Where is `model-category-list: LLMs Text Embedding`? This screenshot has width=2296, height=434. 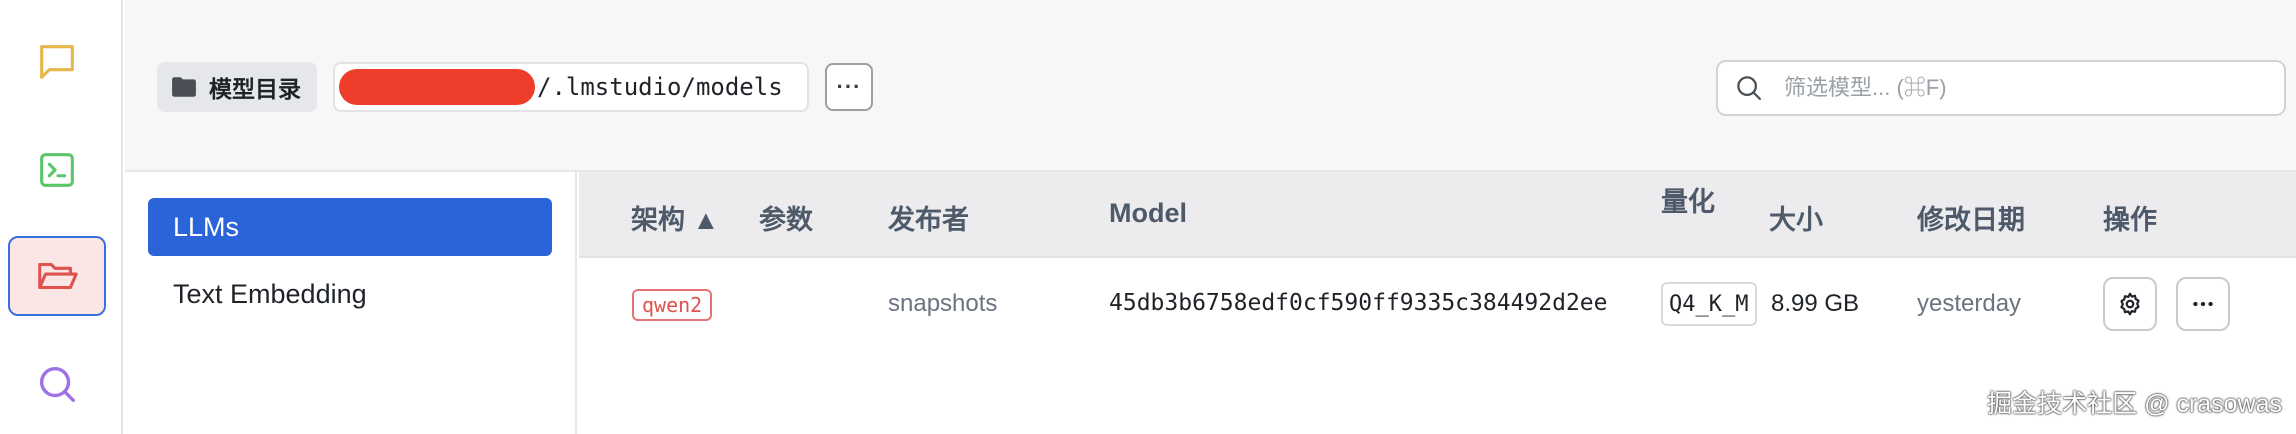 model-category-list: LLMs Text Embedding is located at coordinates (351, 303).